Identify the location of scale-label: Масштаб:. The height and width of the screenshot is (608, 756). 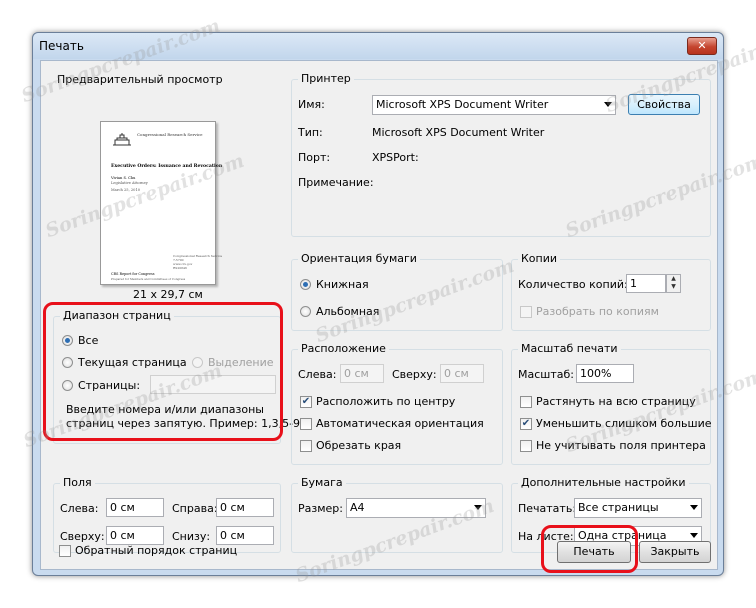
(546, 374).